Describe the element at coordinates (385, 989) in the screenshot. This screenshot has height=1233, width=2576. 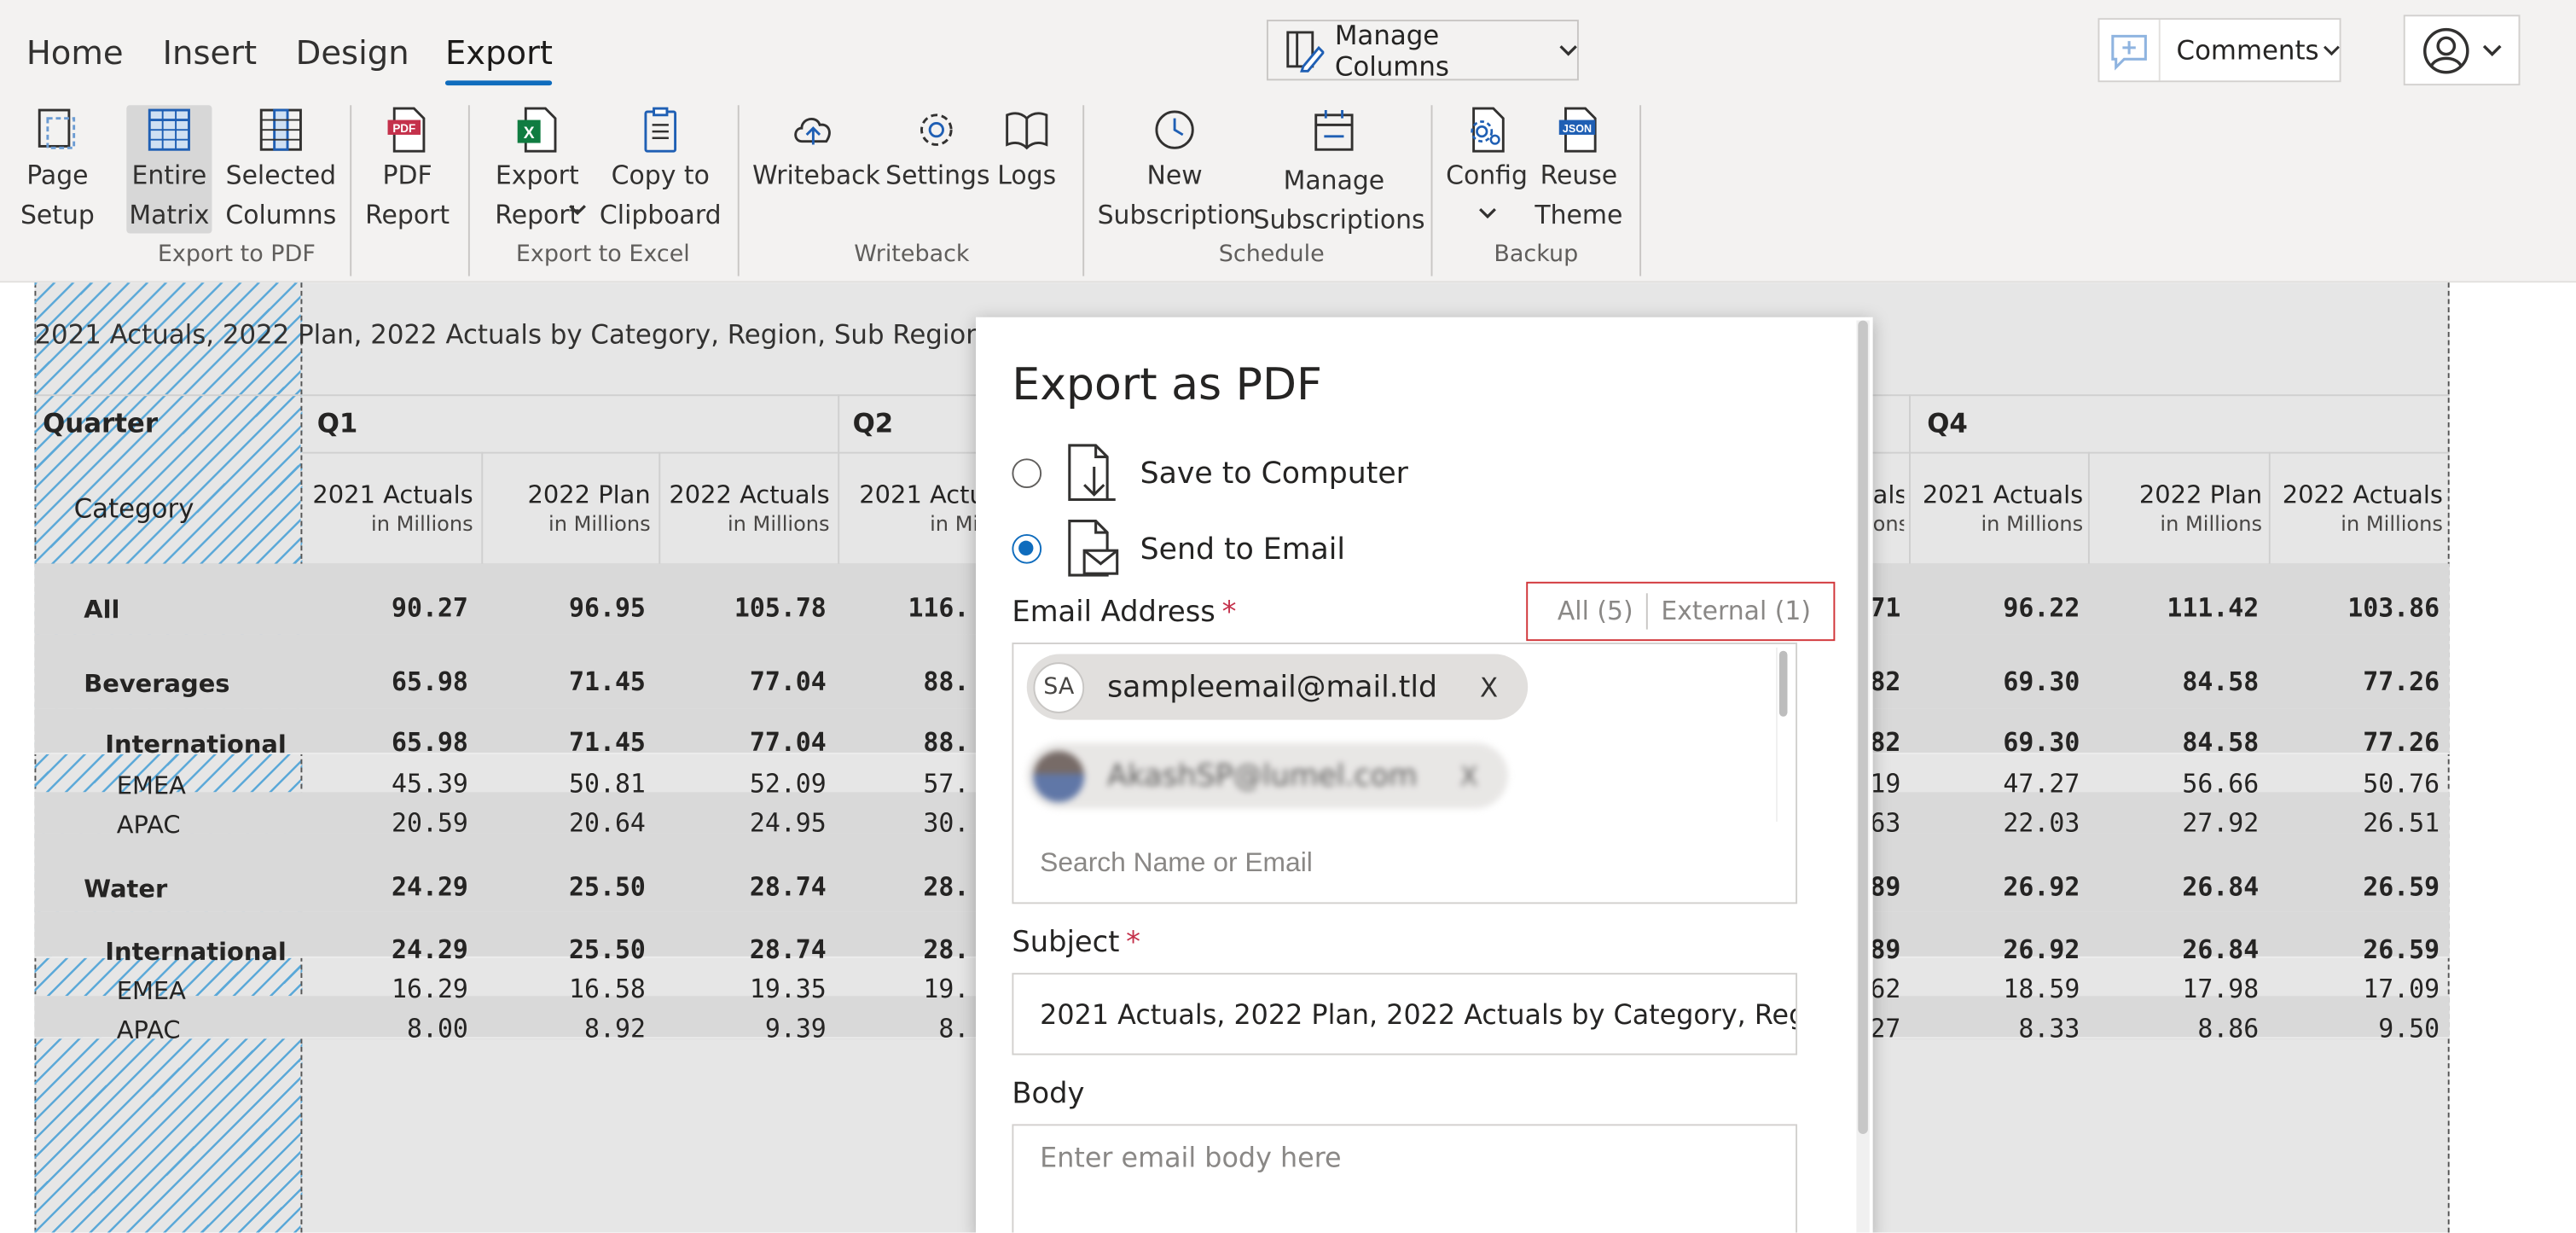
I see `matrix-cell: 16.29` at that location.